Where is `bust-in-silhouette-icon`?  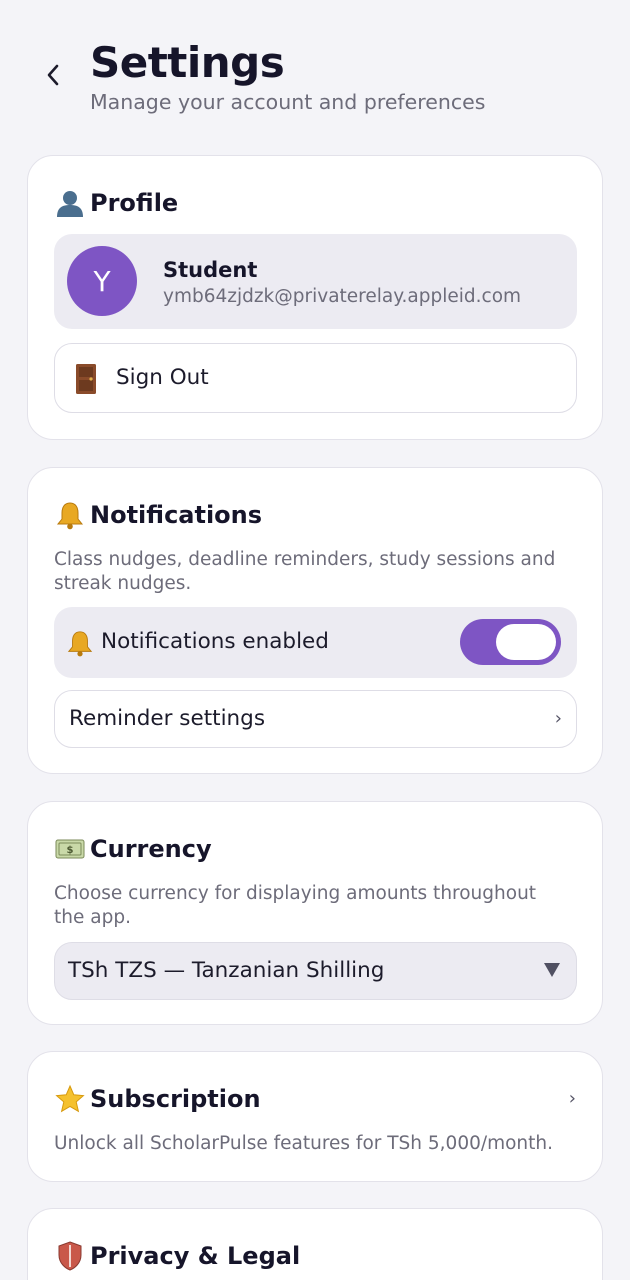 bust-in-silhouette-icon is located at coordinates (70, 203).